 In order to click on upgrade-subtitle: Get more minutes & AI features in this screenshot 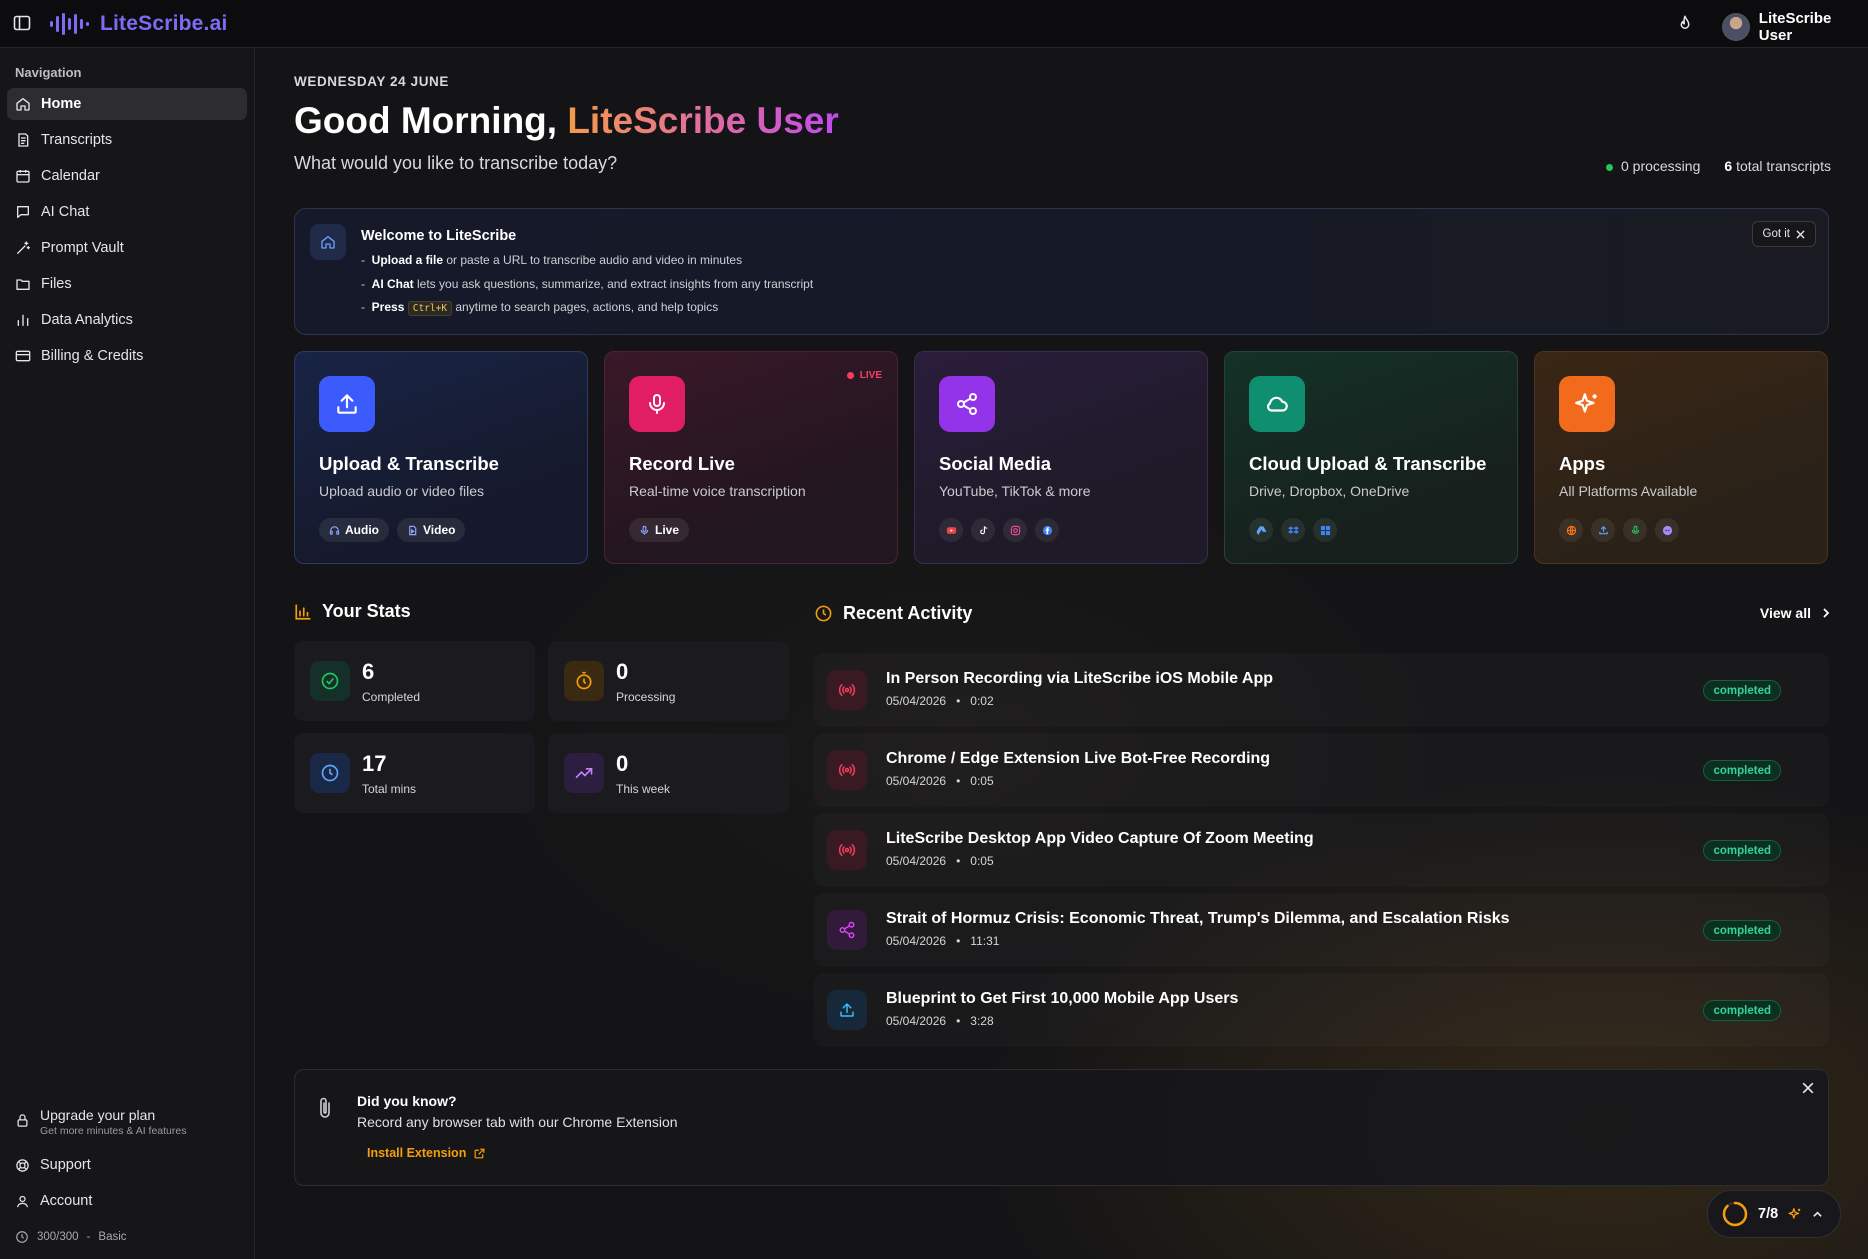, I will do `click(113, 1131)`.